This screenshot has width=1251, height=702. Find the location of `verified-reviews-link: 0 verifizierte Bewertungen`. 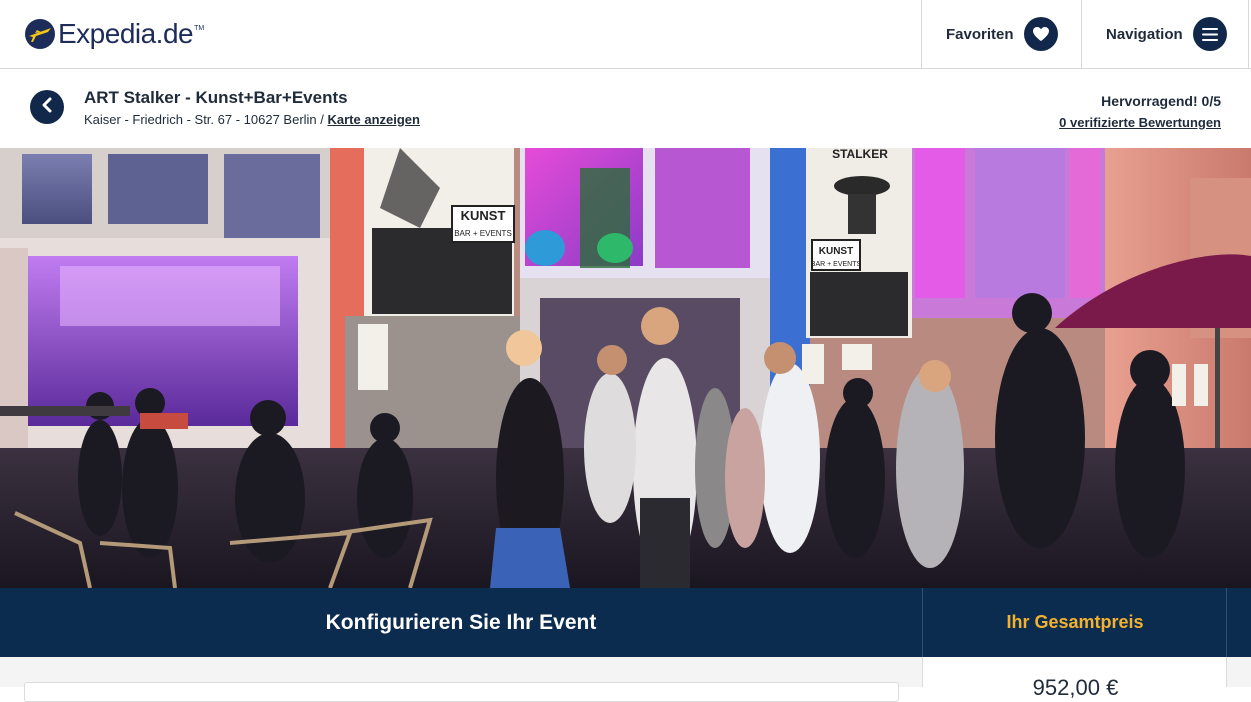

verified-reviews-link: 0 verifizierte Bewertungen is located at coordinates (1140, 122).